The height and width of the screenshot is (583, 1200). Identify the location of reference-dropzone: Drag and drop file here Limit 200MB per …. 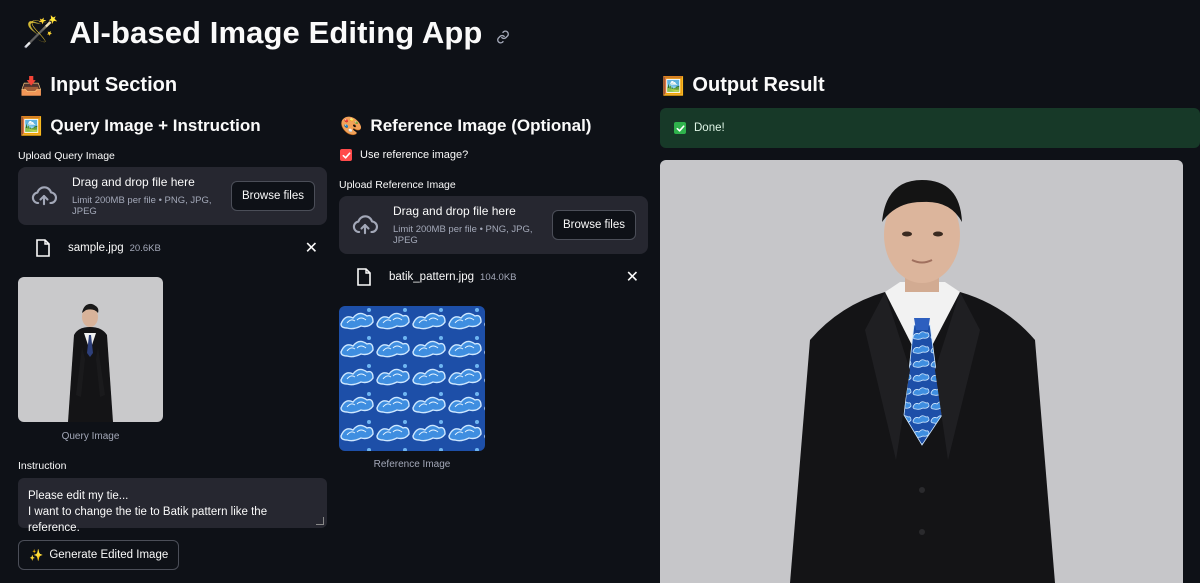
(493, 225).